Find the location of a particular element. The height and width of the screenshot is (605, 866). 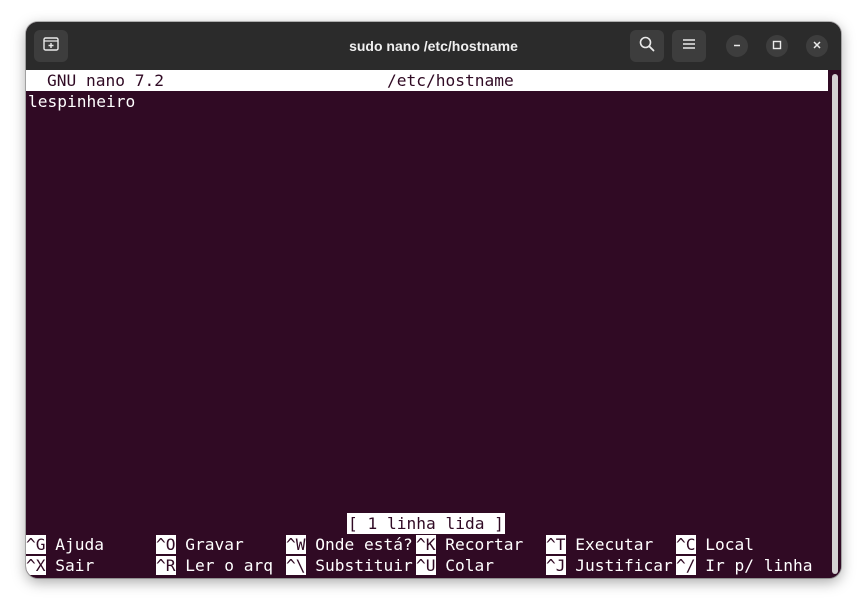

status-message: [ 1 linha lida ] is located at coordinates (426, 523).